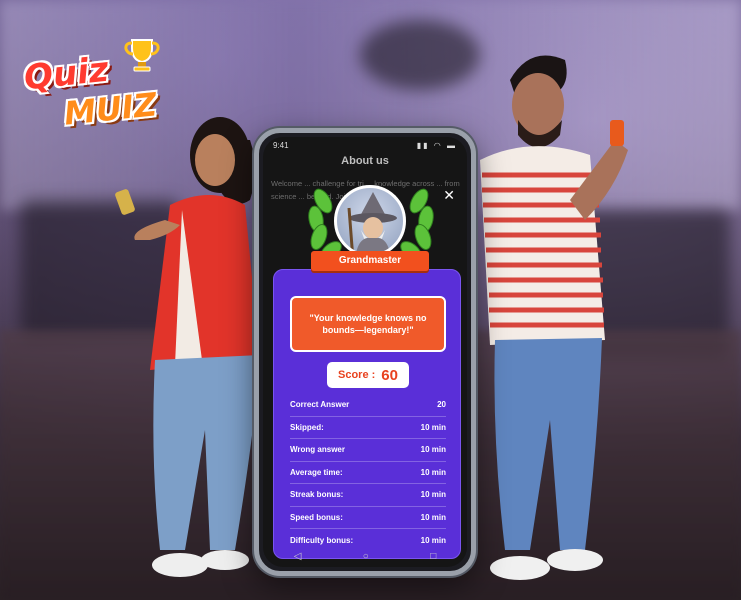  Describe the element at coordinates (370, 221) in the screenshot. I see `wizard-avatar` at that location.